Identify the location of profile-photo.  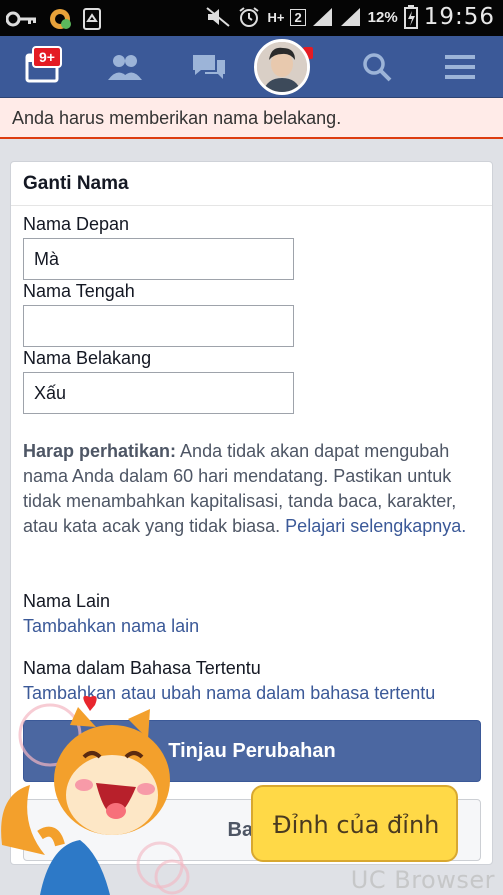
(282, 67).